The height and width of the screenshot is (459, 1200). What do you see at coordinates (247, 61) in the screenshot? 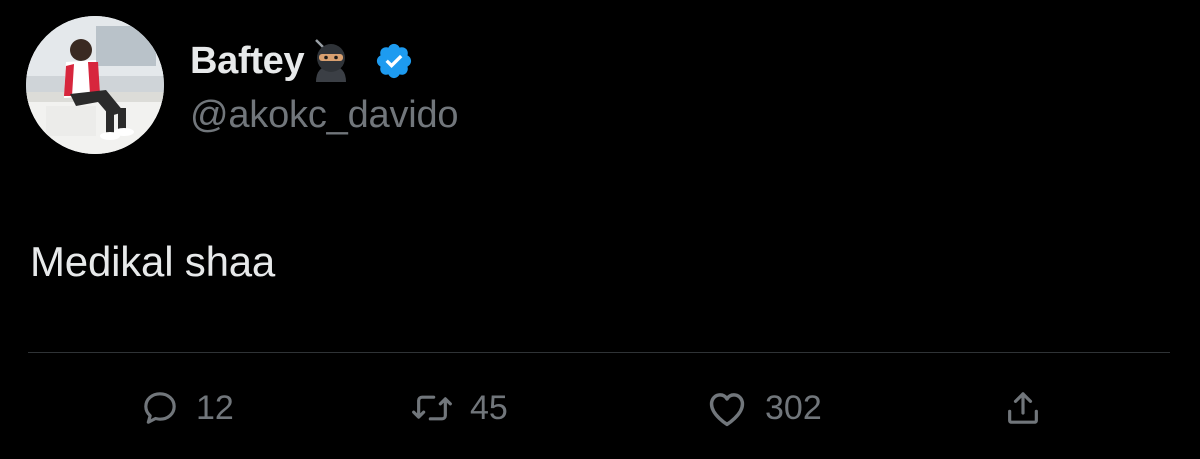
I see `display-name: Baftey` at bounding box center [247, 61].